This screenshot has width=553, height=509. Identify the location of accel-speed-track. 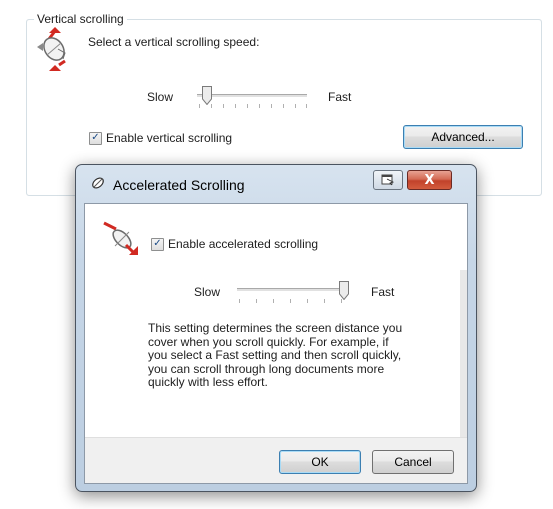
(293, 289).